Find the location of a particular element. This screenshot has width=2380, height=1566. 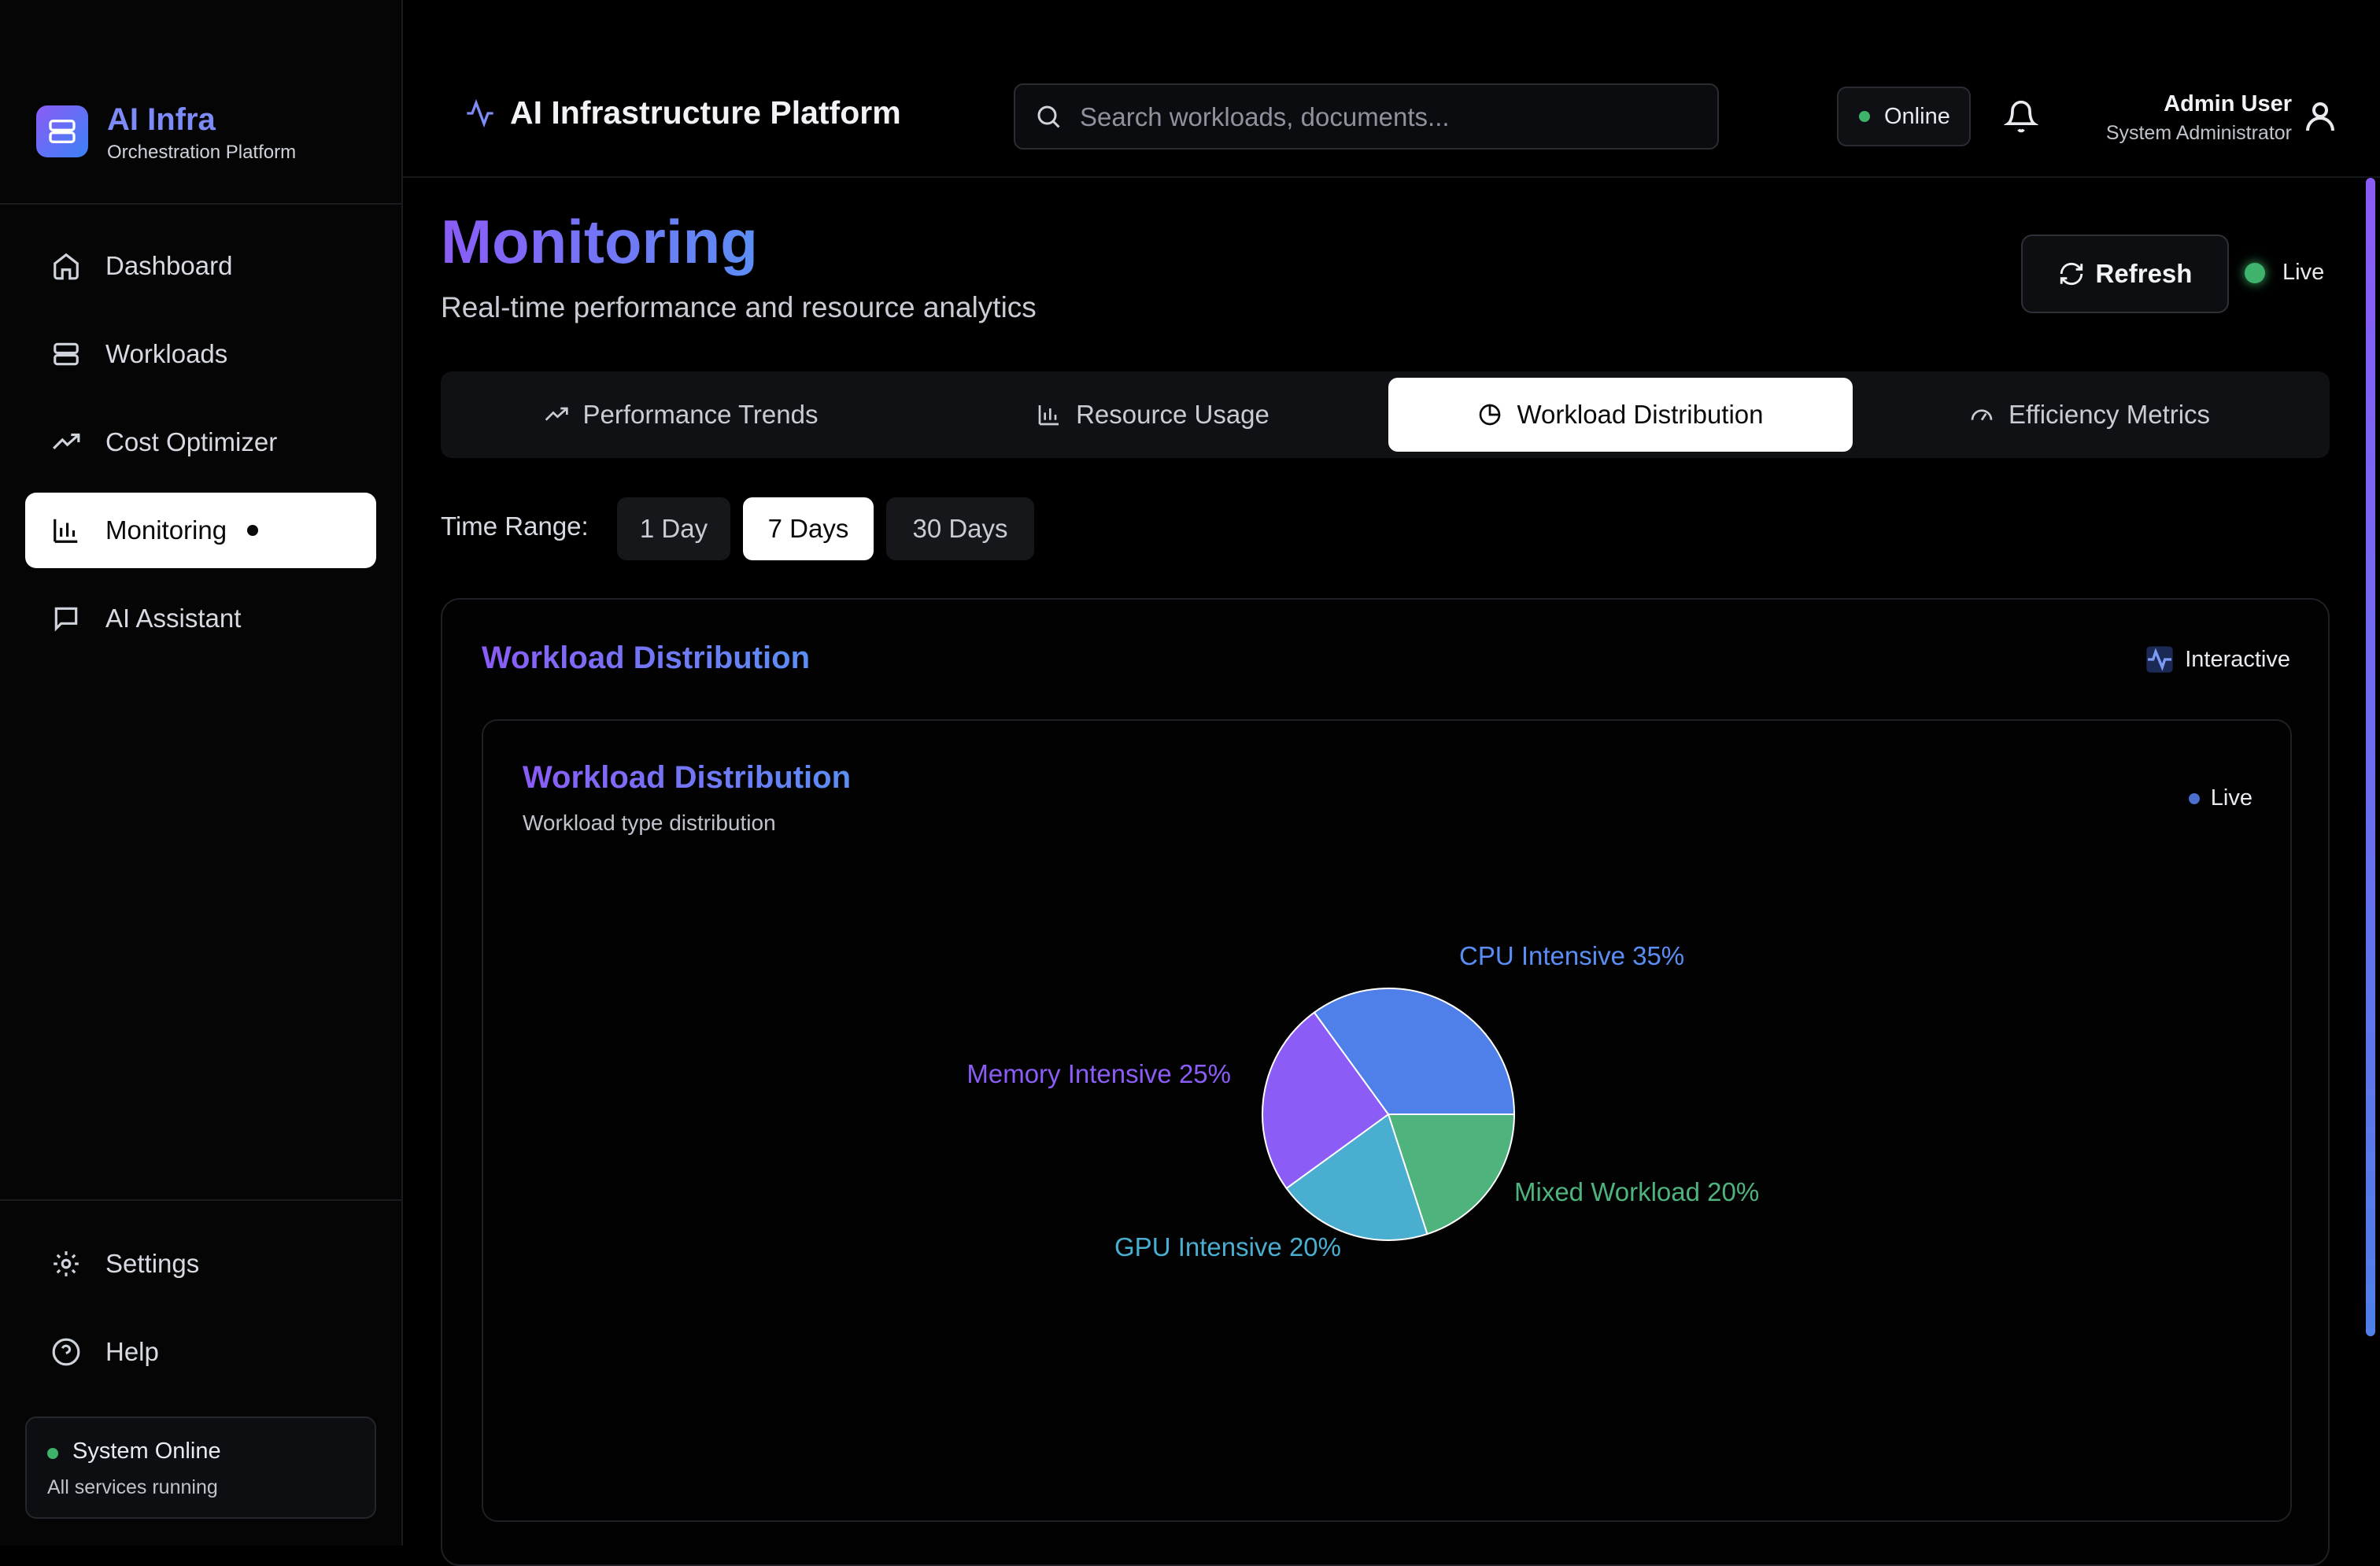

brand: AI Infra Orchestration Platform is located at coordinates (209, 133).